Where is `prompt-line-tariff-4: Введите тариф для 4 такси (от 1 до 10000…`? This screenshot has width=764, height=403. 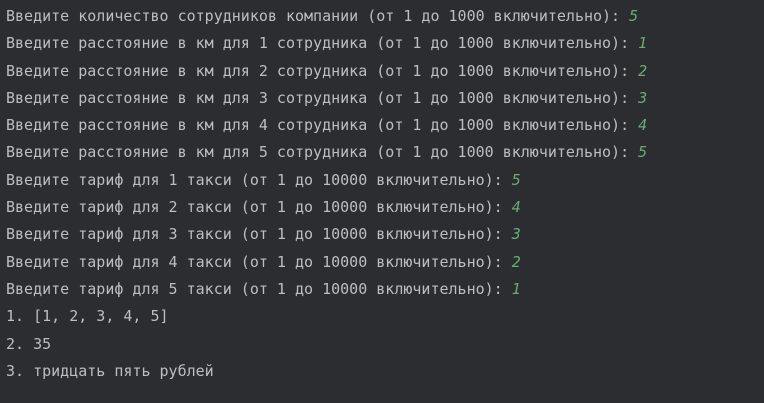
prompt-line-tariff-4: Введите тариф для 4 такси (от 1 до 10000… is located at coordinates (385, 262).